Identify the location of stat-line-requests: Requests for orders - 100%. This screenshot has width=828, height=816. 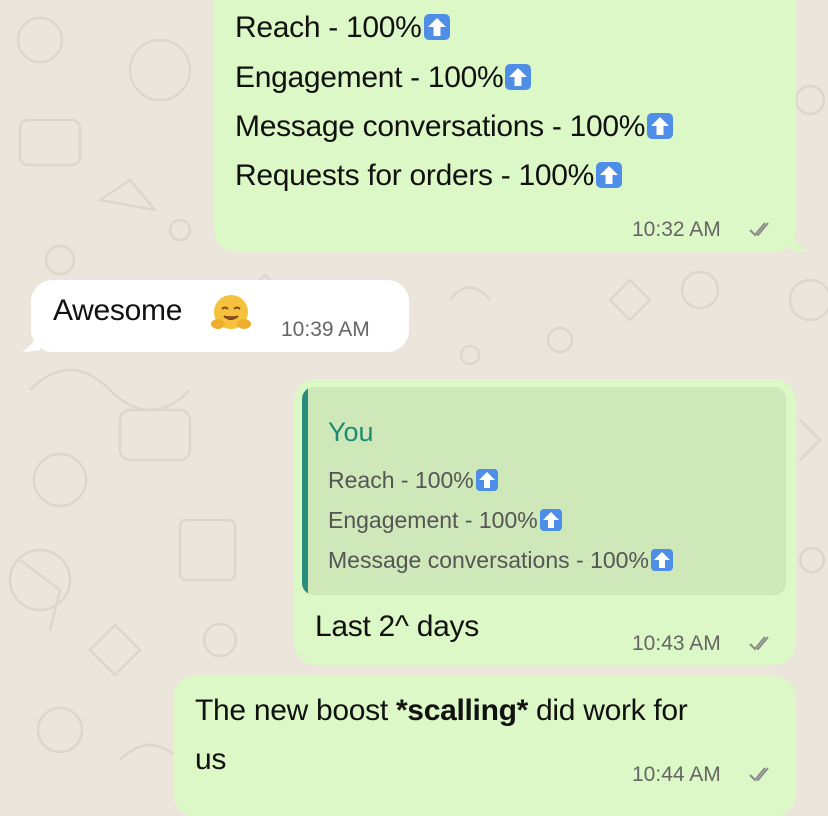
(429, 176).